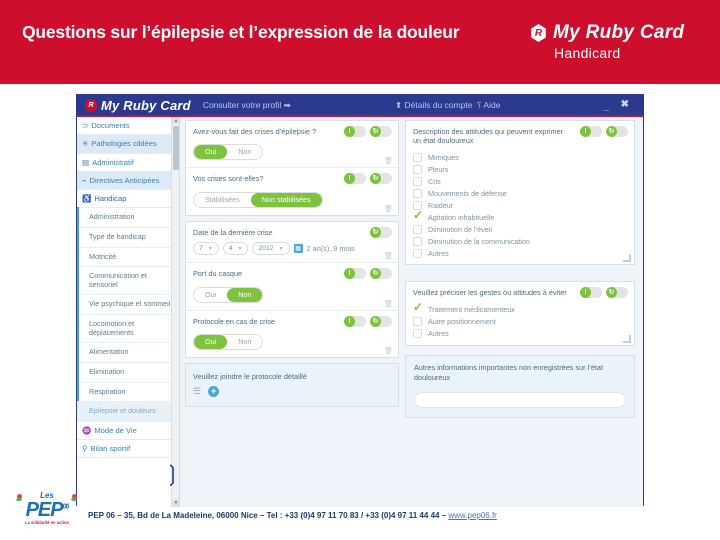  I want to click on calendar-icon: ▦, so click(298, 249).